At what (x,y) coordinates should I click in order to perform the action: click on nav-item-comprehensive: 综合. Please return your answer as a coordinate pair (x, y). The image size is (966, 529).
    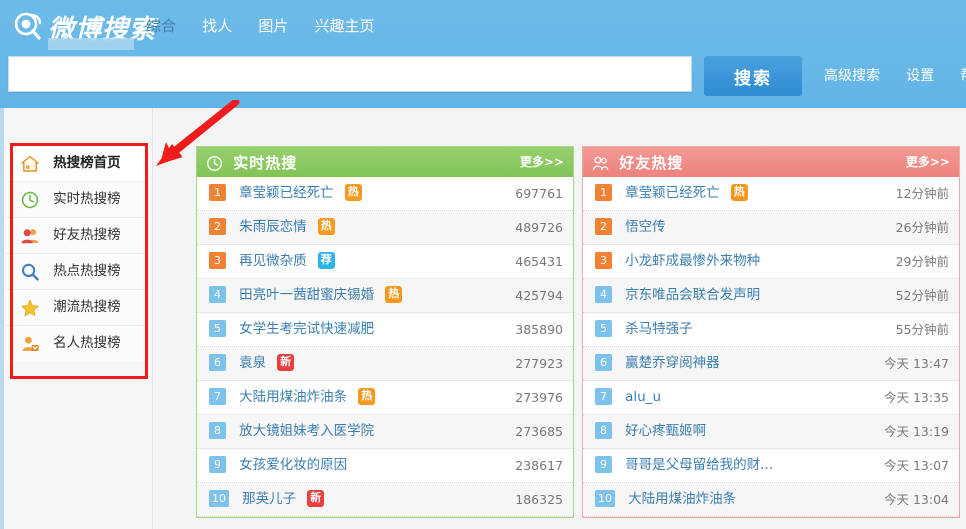
    Looking at the image, I should click on (161, 26).